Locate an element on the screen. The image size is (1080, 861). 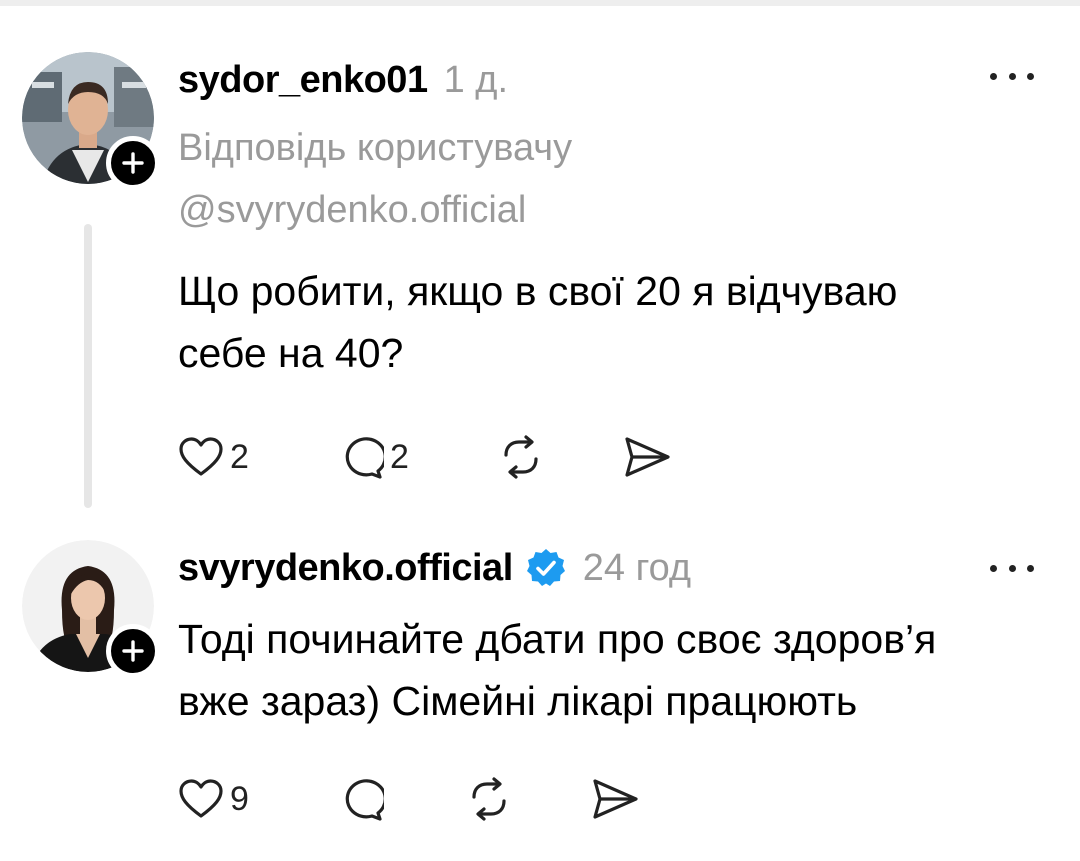
comment-button: 2 is located at coordinates (418, 457).